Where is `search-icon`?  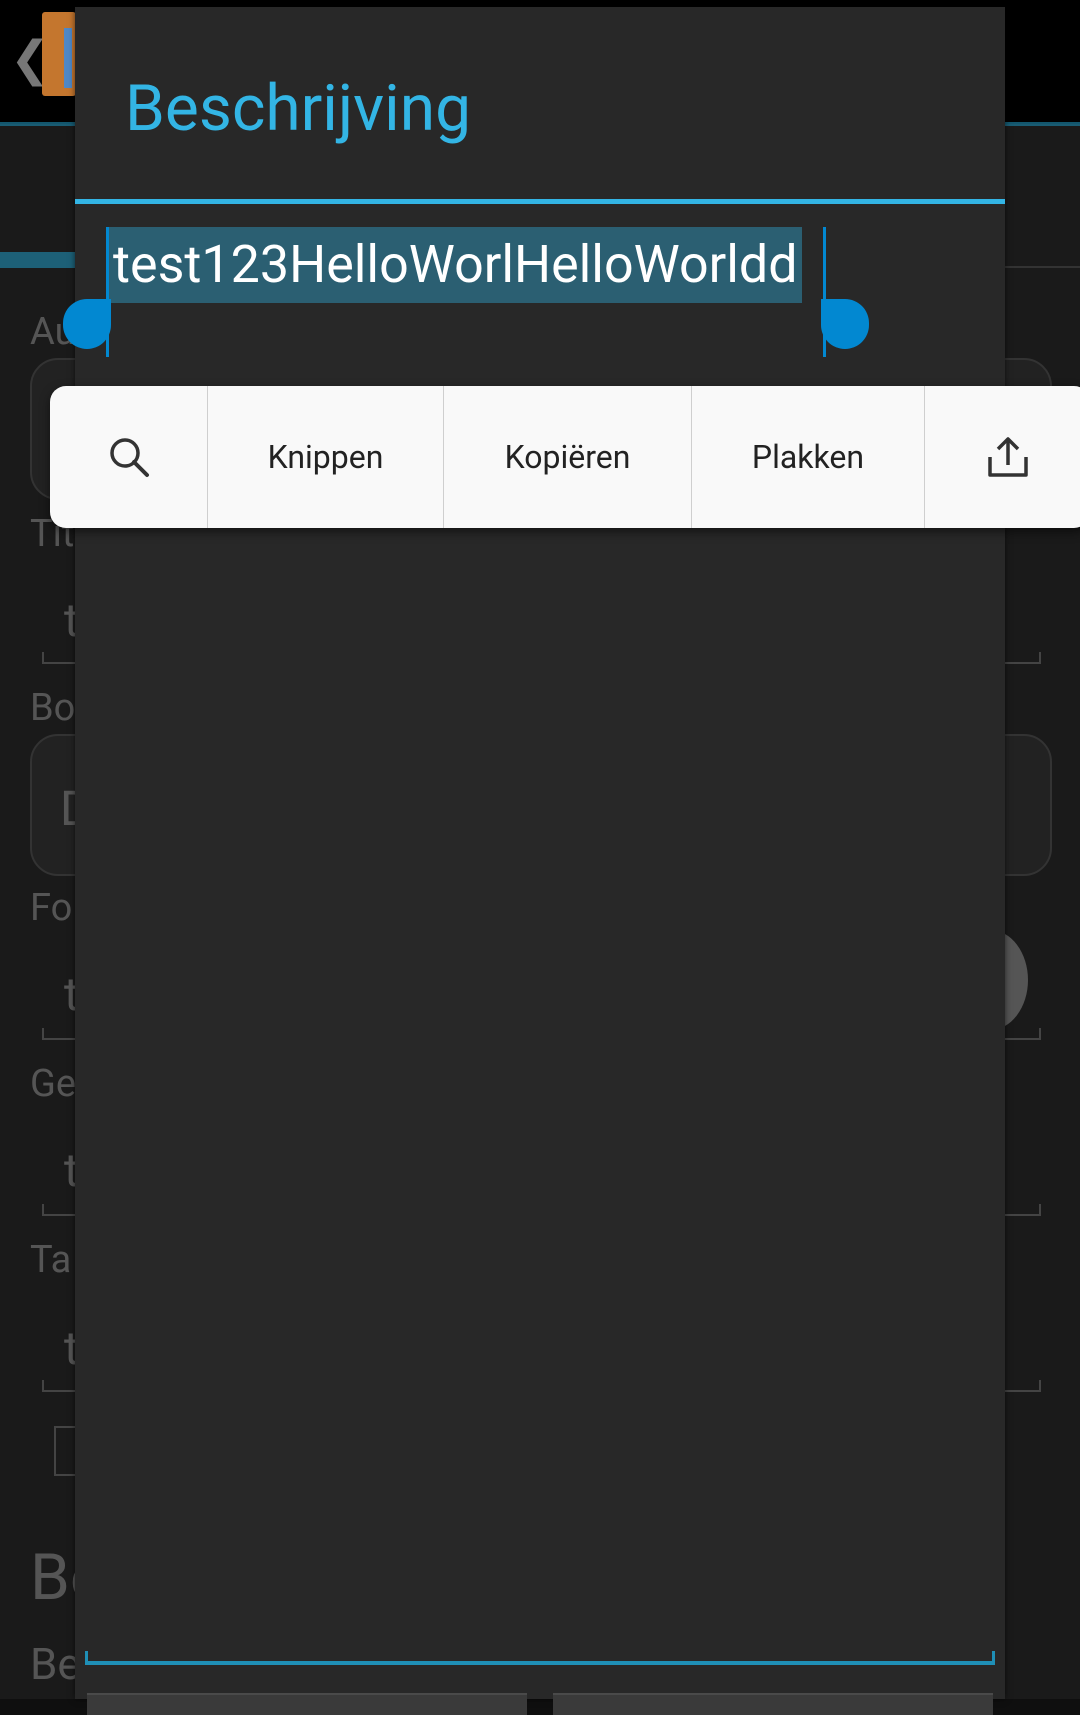
search-icon is located at coordinates (129, 457).